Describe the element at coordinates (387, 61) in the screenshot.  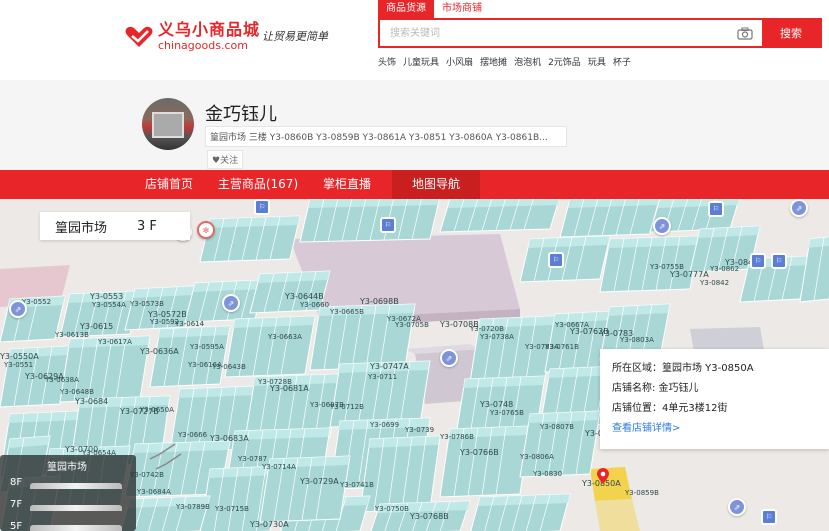
I see `hotword: 头饰` at that location.